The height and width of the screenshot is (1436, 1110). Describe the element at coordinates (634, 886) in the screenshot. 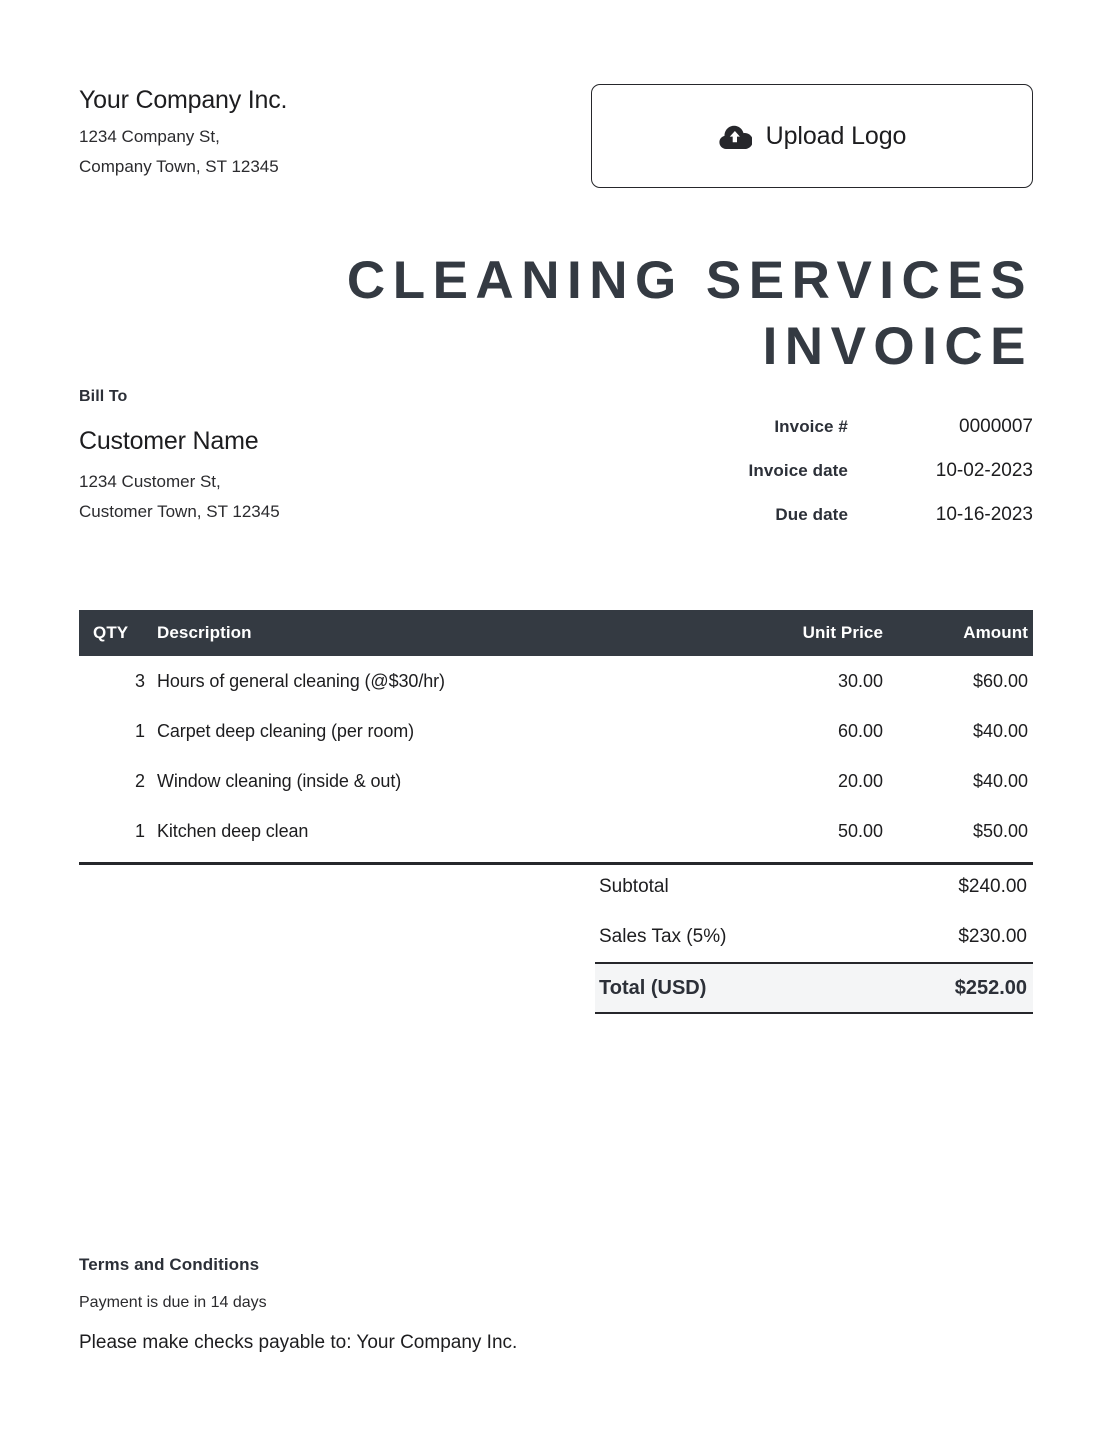

I see `subtotal-label: Subtotal` at that location.